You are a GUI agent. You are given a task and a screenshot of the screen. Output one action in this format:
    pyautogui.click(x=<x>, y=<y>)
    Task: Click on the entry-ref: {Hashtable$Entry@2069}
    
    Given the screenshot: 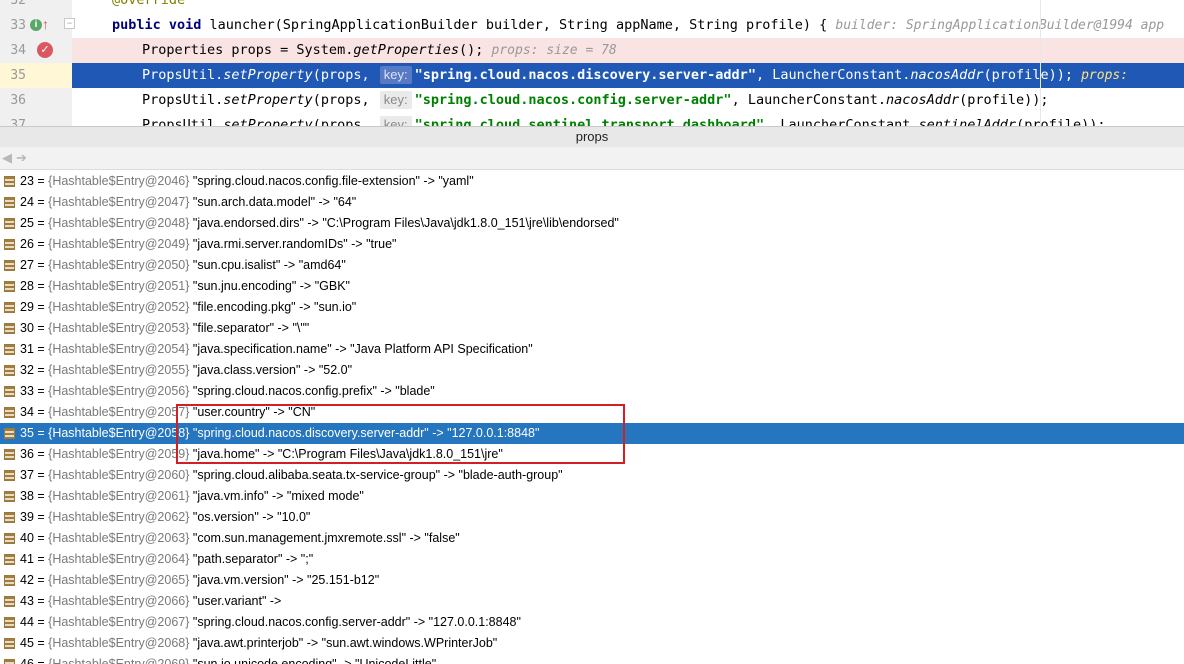 What is the action you would take?
    pyautogui.click(x=119, y=660)
    